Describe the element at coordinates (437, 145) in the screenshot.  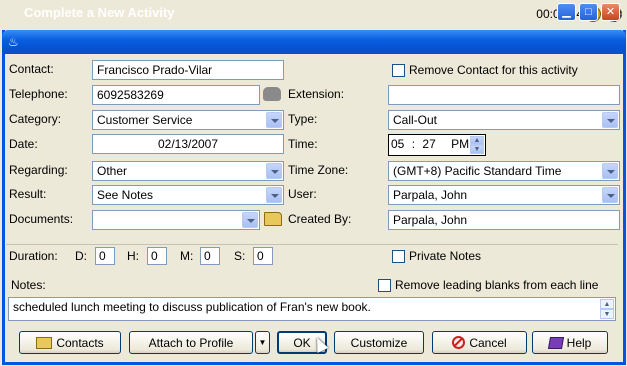
I see `time-field: 05 : 27 PM ▲ ▼` at that location.